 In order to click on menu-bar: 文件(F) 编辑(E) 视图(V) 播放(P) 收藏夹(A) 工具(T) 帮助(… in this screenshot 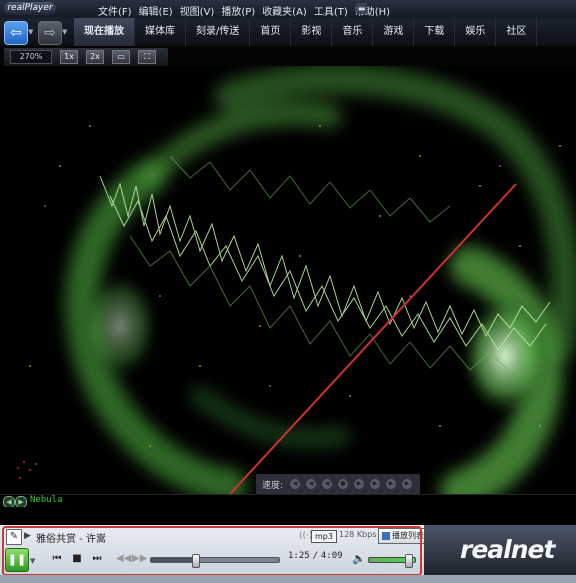, I will do `click(244, 10)`.